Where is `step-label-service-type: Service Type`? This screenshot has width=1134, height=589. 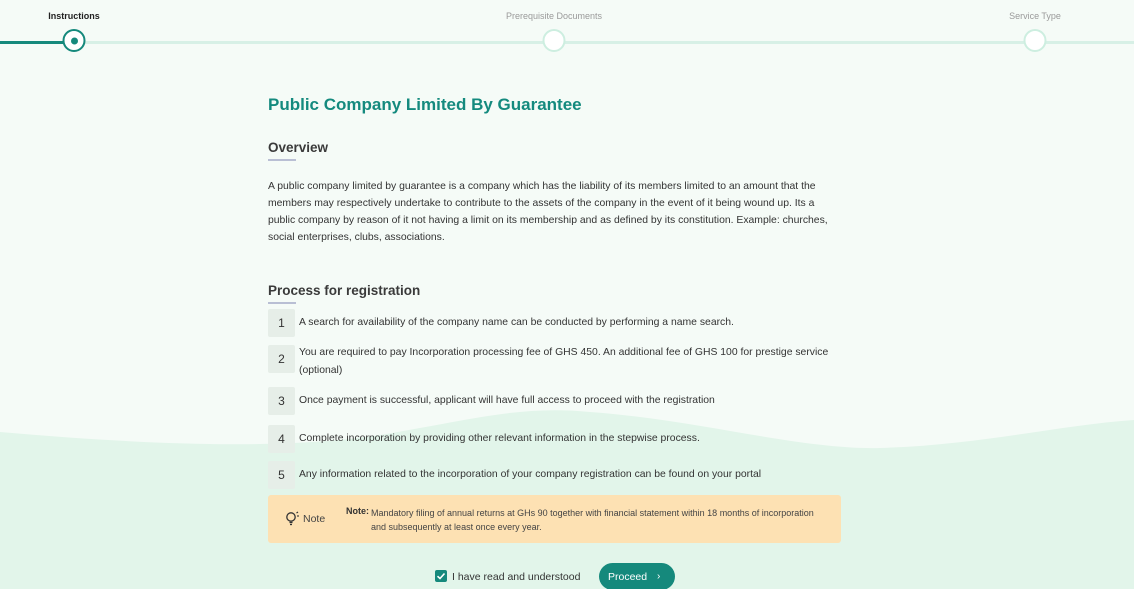
step-label-service-type: Service Type is located at coordinates (1035, 16).